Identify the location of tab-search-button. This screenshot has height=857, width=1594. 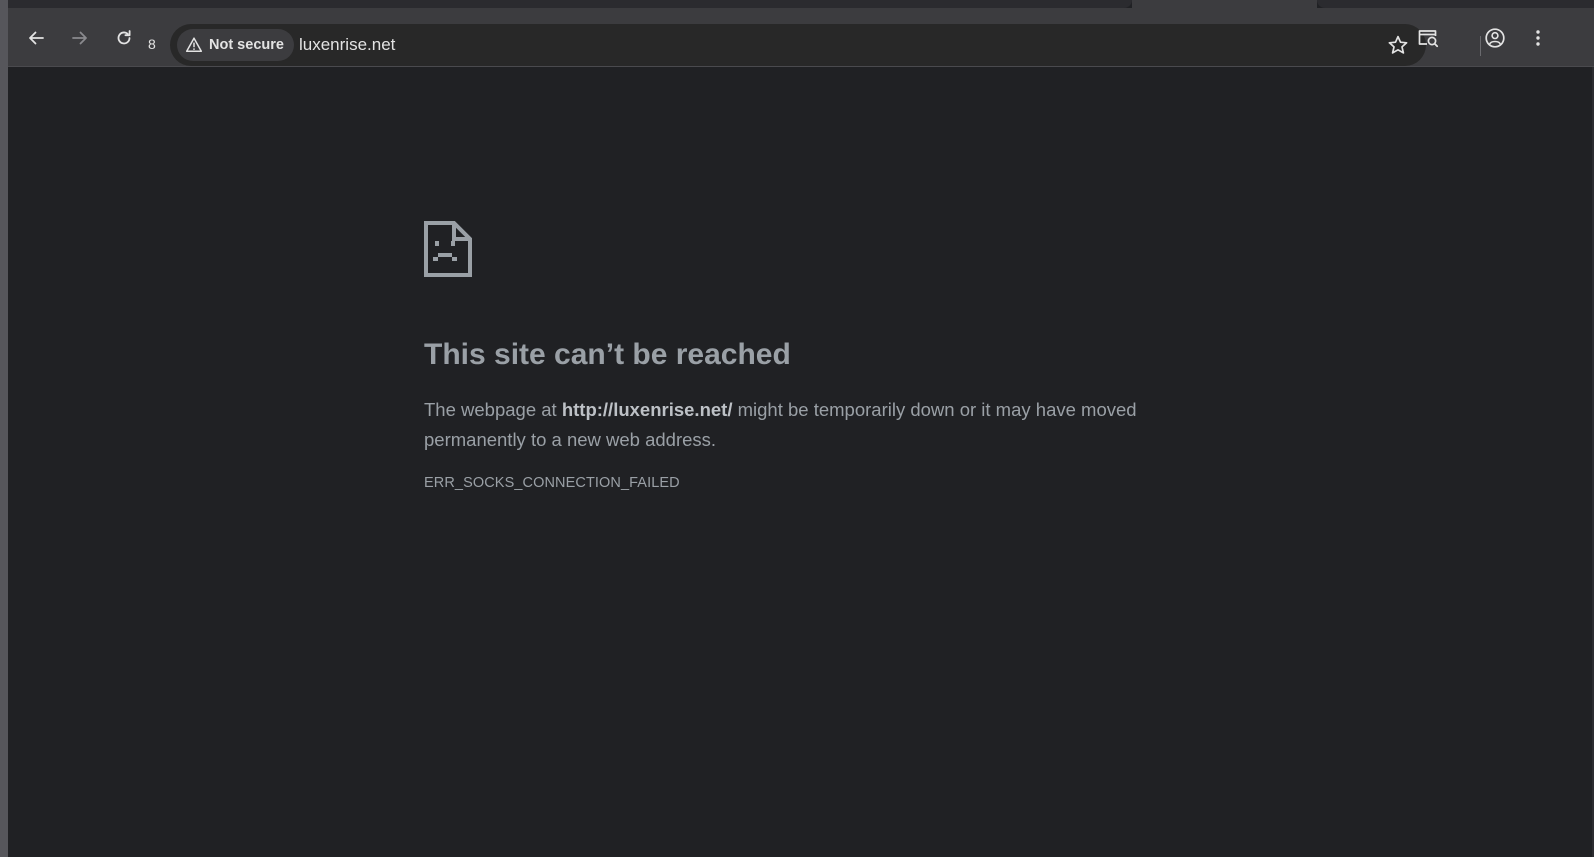
(1428, 38).